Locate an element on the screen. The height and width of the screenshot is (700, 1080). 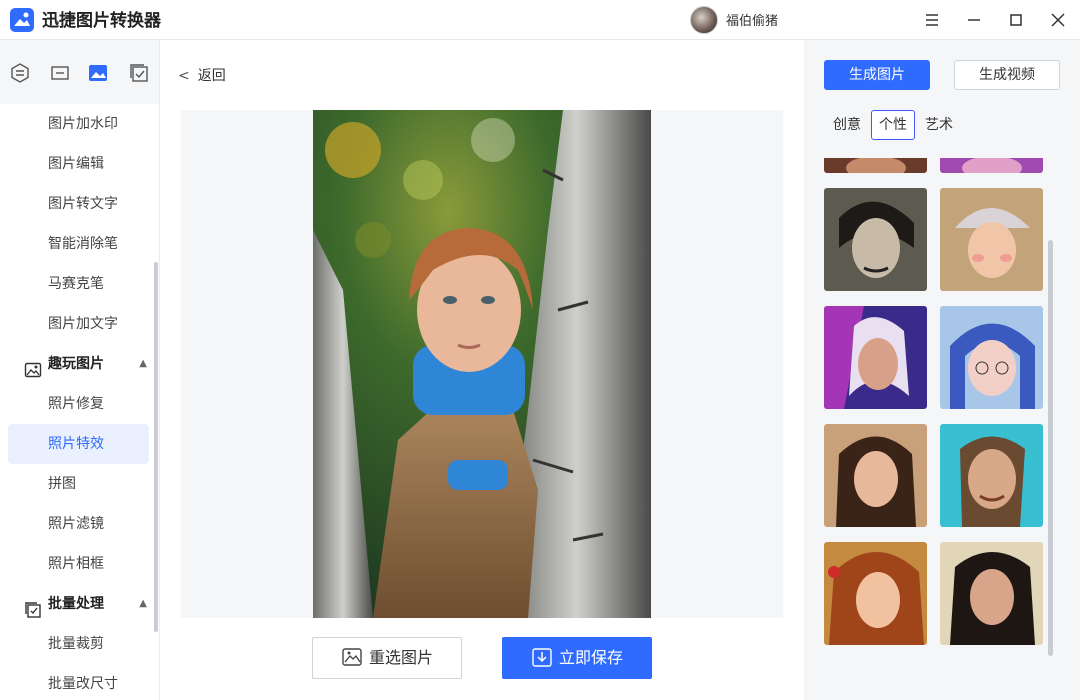
resize-icon is located at coordinates (60, 73).